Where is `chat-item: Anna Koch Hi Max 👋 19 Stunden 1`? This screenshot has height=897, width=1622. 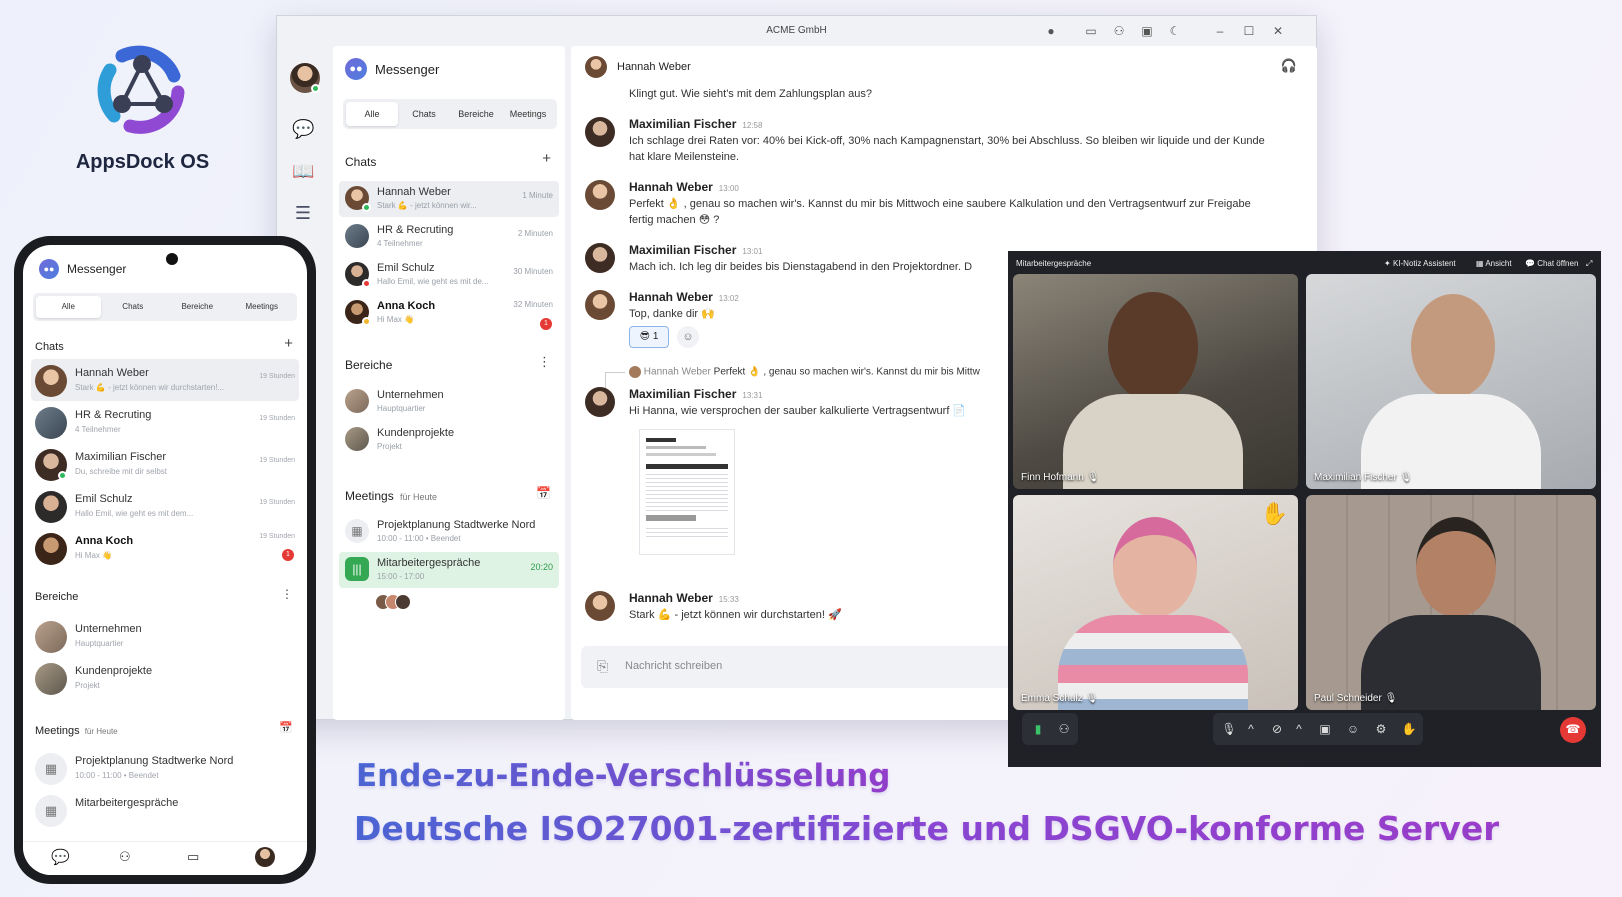
chat-item: Anna Koch Hi Max 👋 19 Stunden 1 is located at coordinates (165, 548).